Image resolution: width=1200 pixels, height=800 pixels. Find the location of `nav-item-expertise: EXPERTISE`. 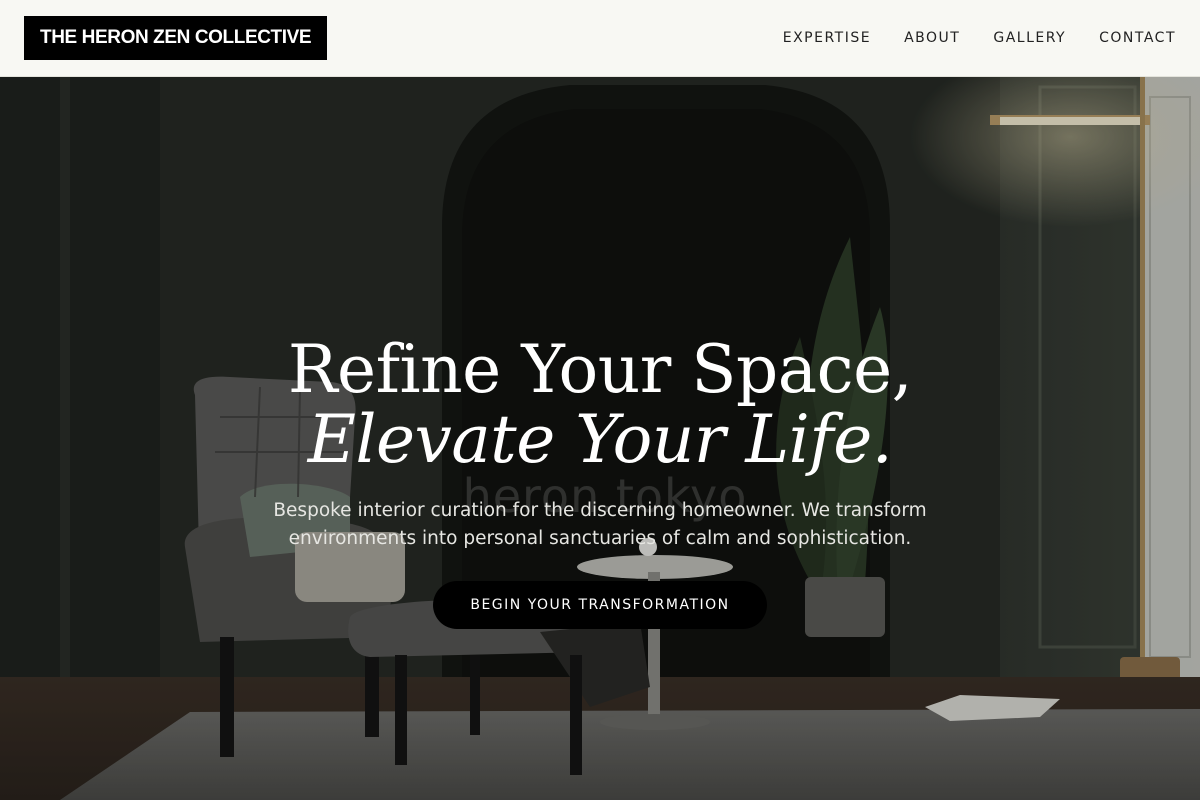

nav-item-expertise: EXPERTISE is located at coordinates (827, 38).